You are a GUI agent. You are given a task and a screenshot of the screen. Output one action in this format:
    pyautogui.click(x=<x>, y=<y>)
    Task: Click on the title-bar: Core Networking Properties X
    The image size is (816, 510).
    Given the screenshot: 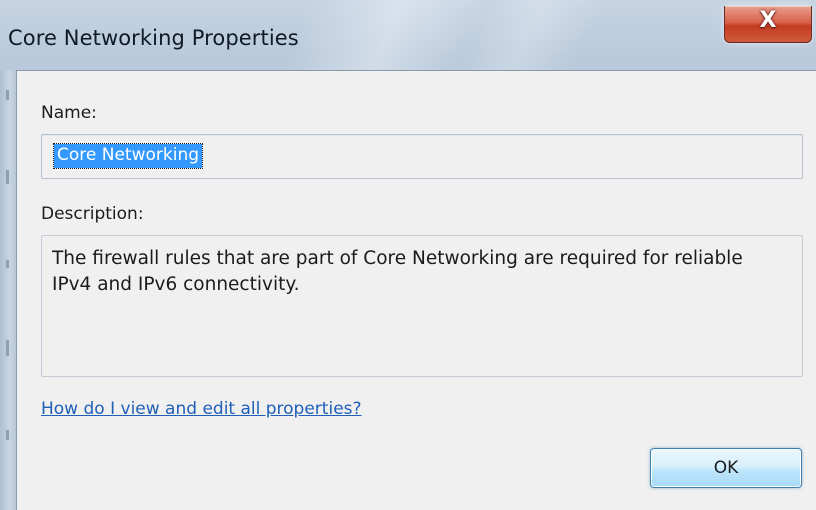 What is the action you would take?
    pyautogui.click(x=408, y=35)
    